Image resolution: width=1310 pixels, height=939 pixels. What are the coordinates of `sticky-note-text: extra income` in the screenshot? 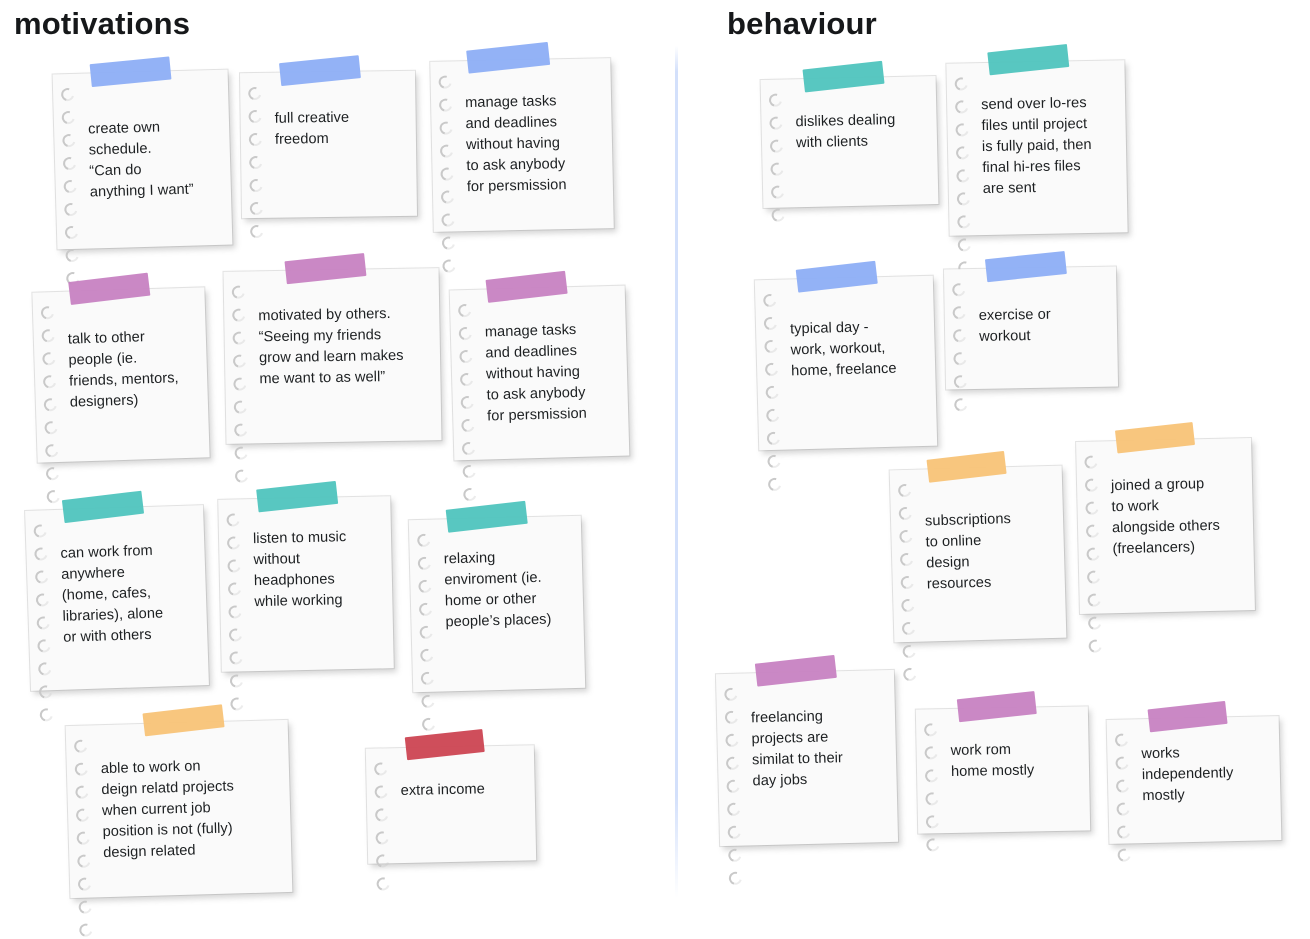 It's located at (443, 790).